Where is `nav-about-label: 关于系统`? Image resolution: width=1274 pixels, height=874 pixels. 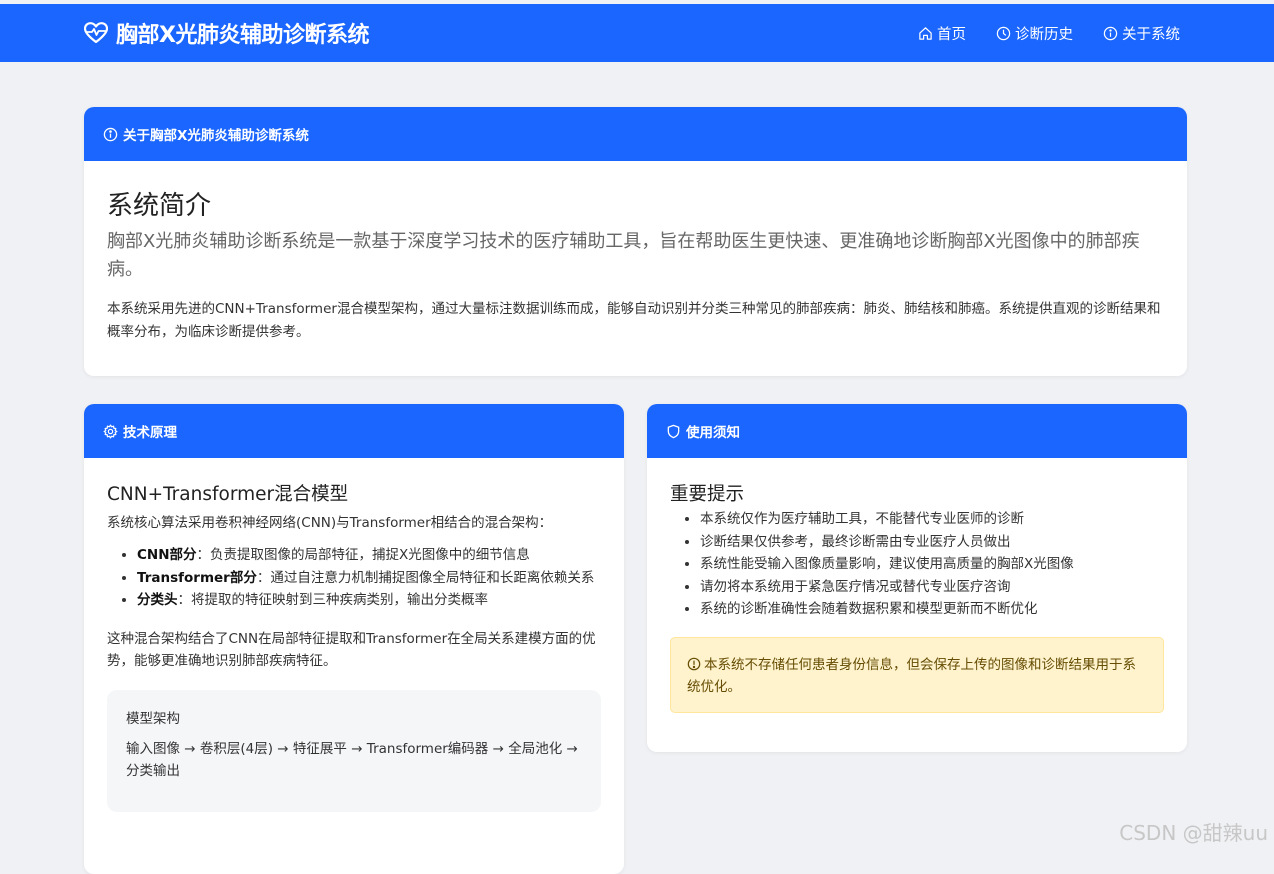 nav-about-label: 关于系统 is located at coordinates (1151, 34).